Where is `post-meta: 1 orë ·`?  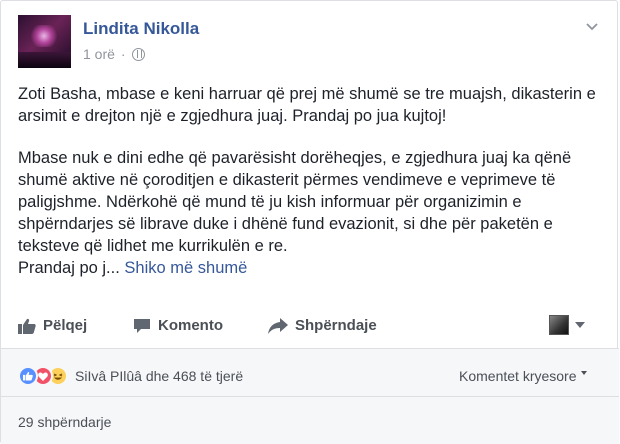
post-meta: 1 orë · is located at coordinates (114, 54).